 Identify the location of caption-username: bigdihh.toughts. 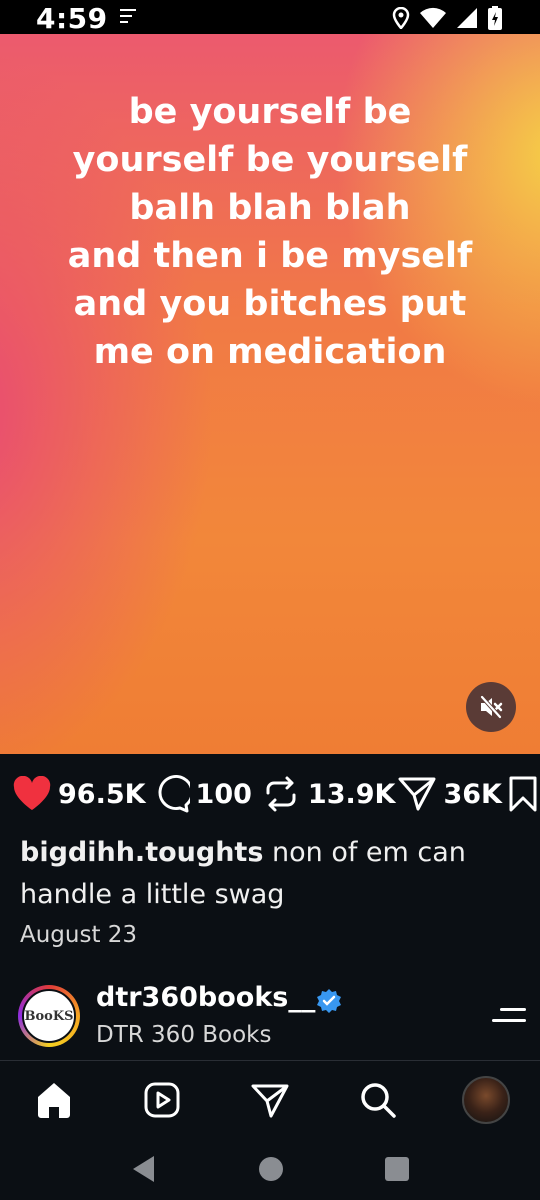
(141, 852).